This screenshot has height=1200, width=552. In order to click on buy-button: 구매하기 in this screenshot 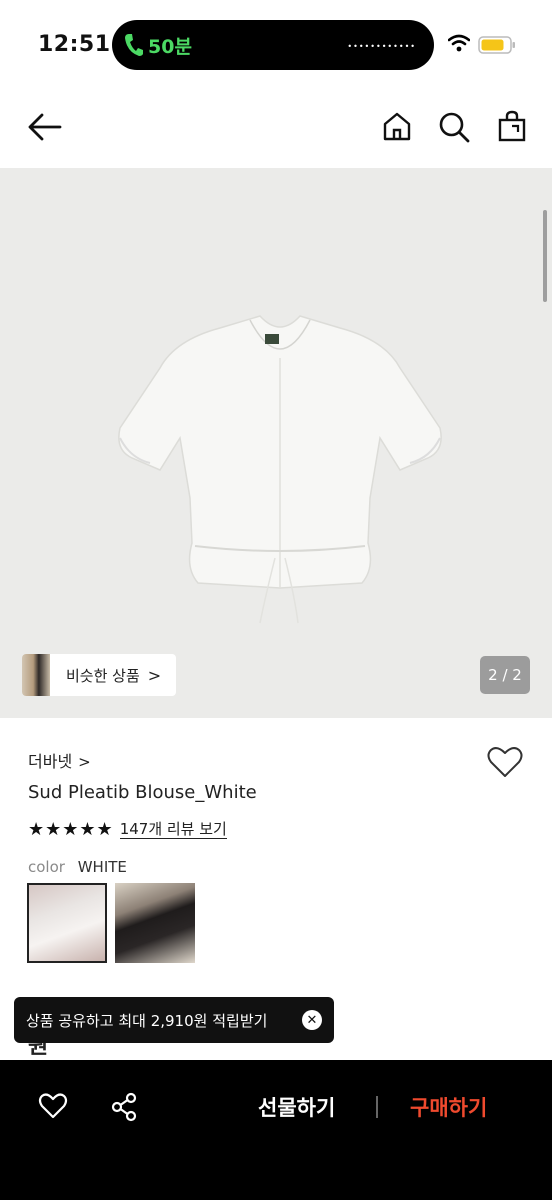, I will do `click(448, 1107)`.